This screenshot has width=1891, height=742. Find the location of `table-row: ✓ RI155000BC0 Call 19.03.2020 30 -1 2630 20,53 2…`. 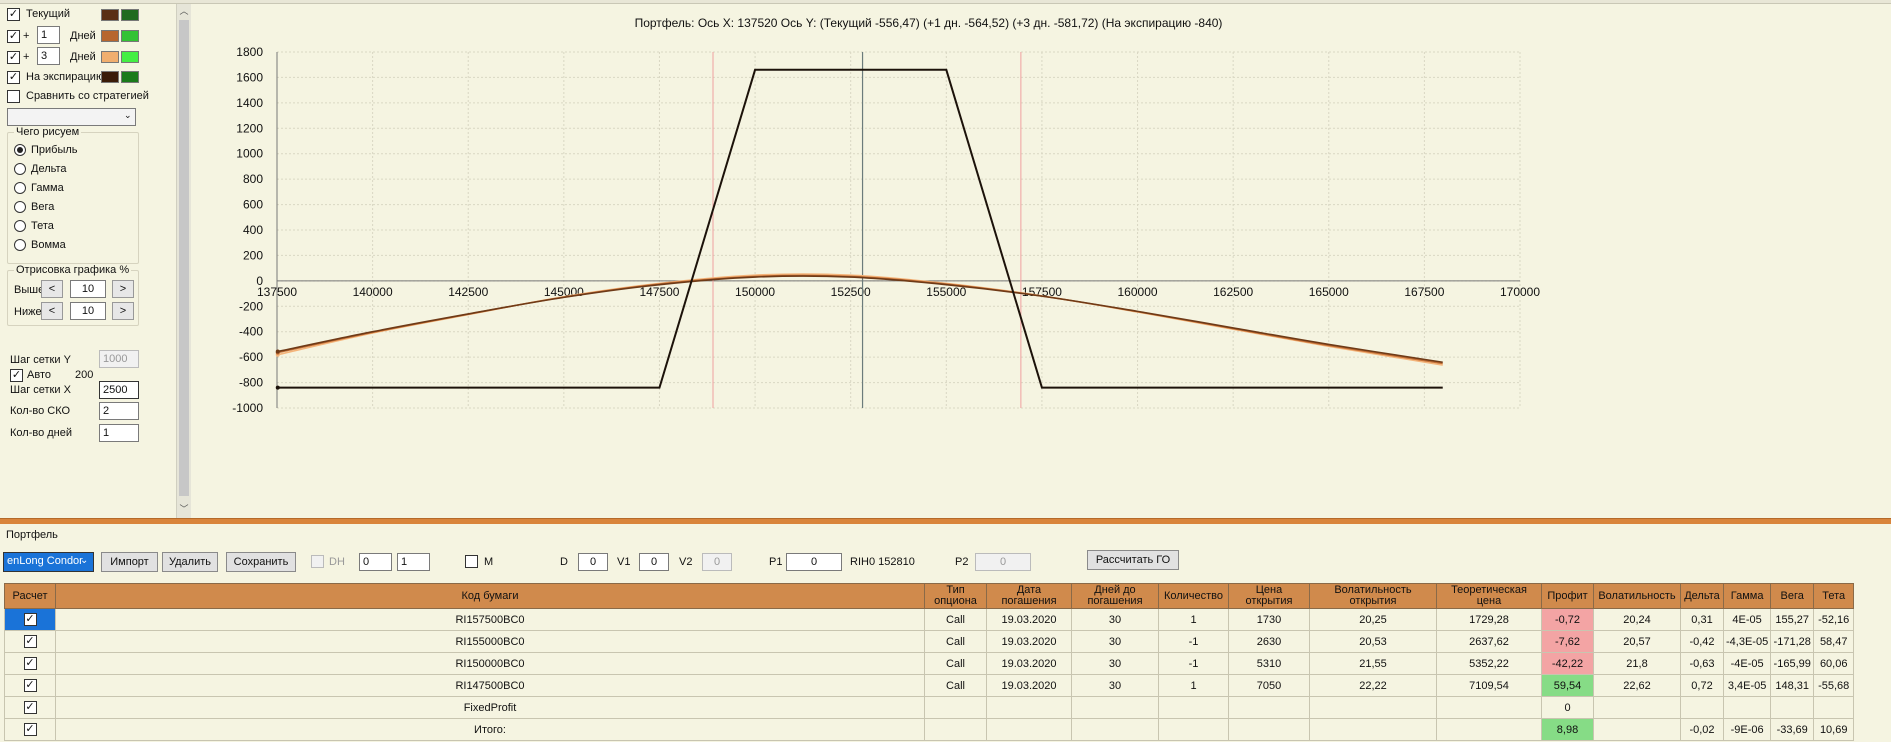

table-row: ✓ RI155000BC0 Call 19.03.2020 30 -1 2630 20,53 2… is located at coordinates (929, 641).